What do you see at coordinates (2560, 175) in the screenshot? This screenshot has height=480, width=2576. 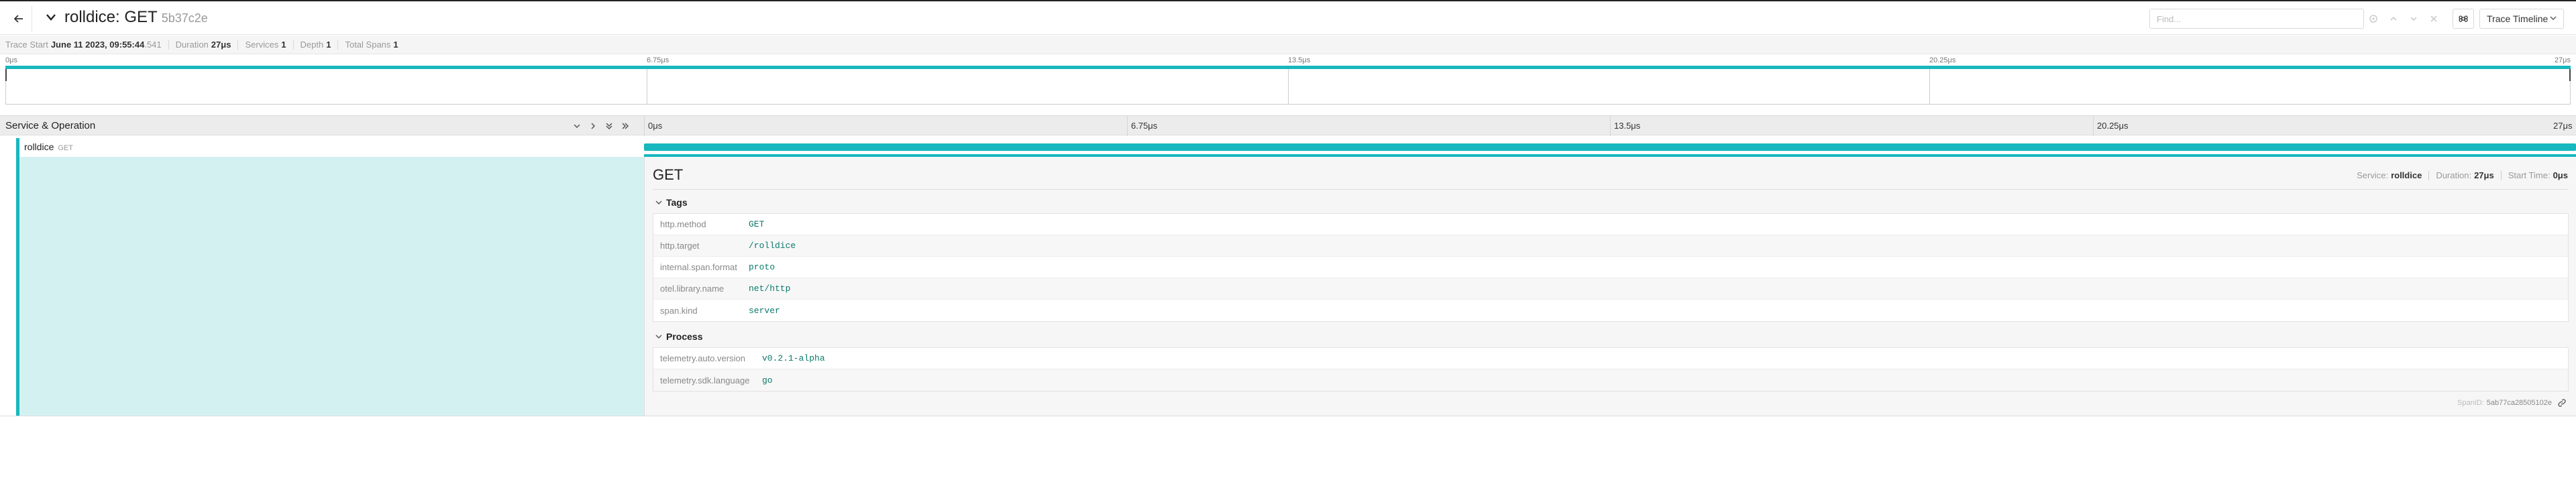 I see `detail-start-value: 0μs` at bounding box center [2560, 175].